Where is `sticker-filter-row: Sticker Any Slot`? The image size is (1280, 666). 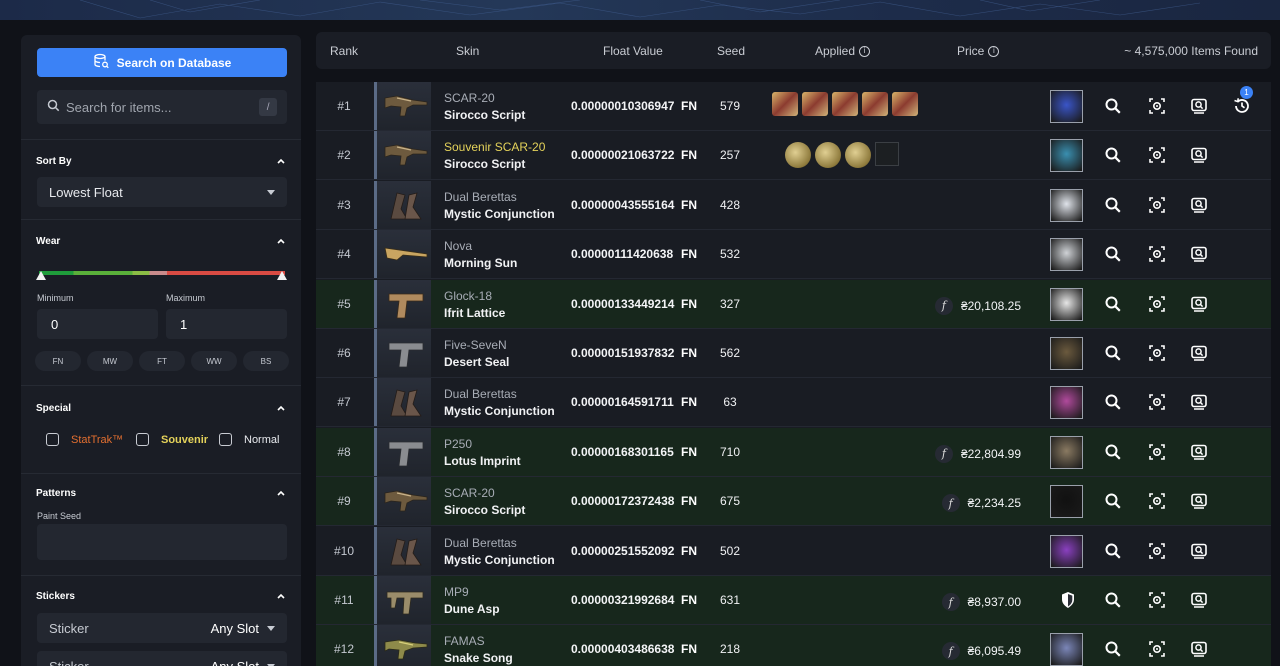
sticker-filter-row: Sticker Any Slot is located at coordinates (162, 658).